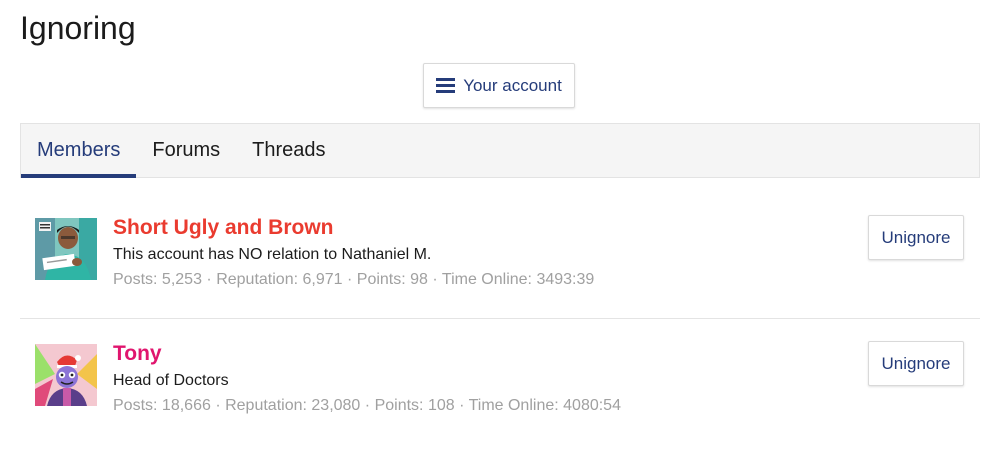  Describe the element at coordinates (441, 405) in the screenshot. I see `points-value: 108` at that location.